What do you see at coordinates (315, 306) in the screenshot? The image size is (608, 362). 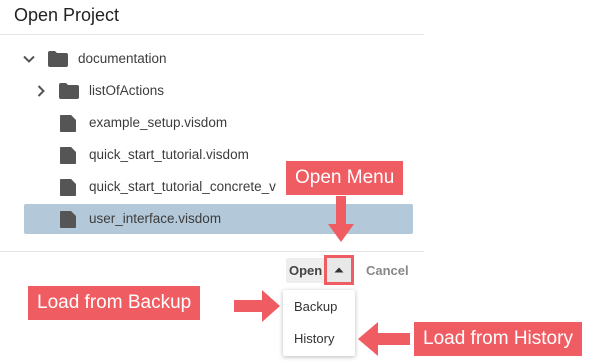 I see `menu-item-backup: Backup` at bounding box center [315, 306].